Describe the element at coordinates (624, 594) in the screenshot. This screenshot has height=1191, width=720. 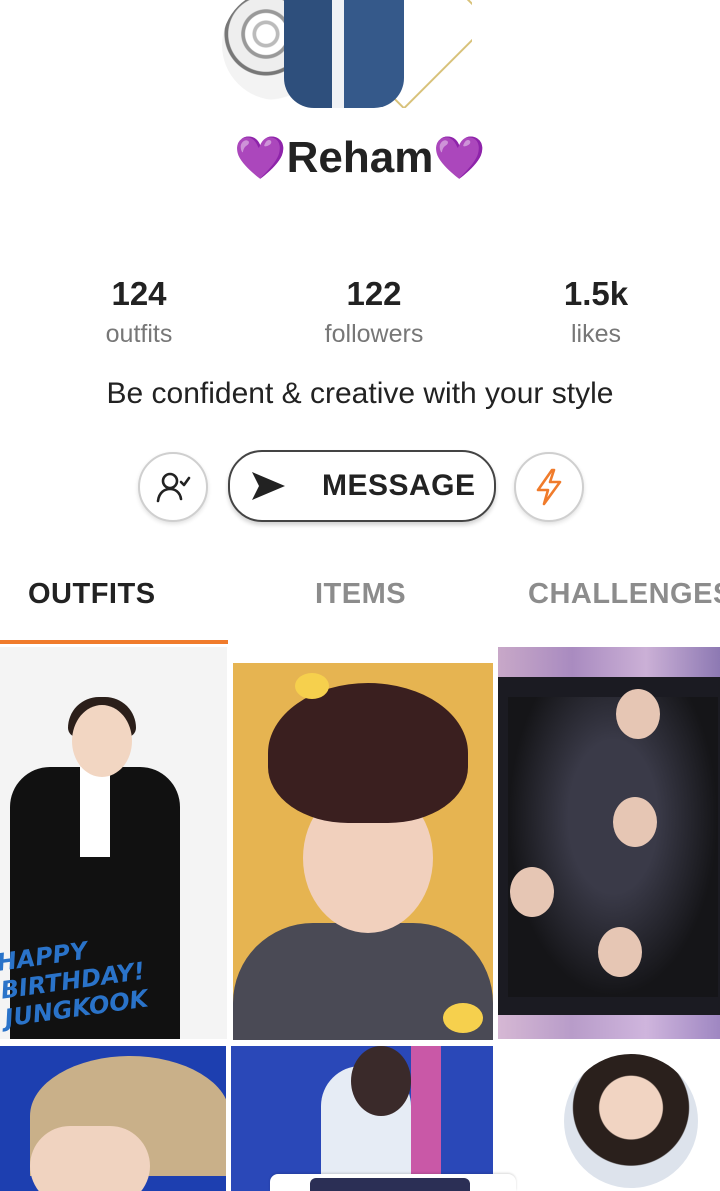
I see `tab-challenges: CHALLENGES` at that location.